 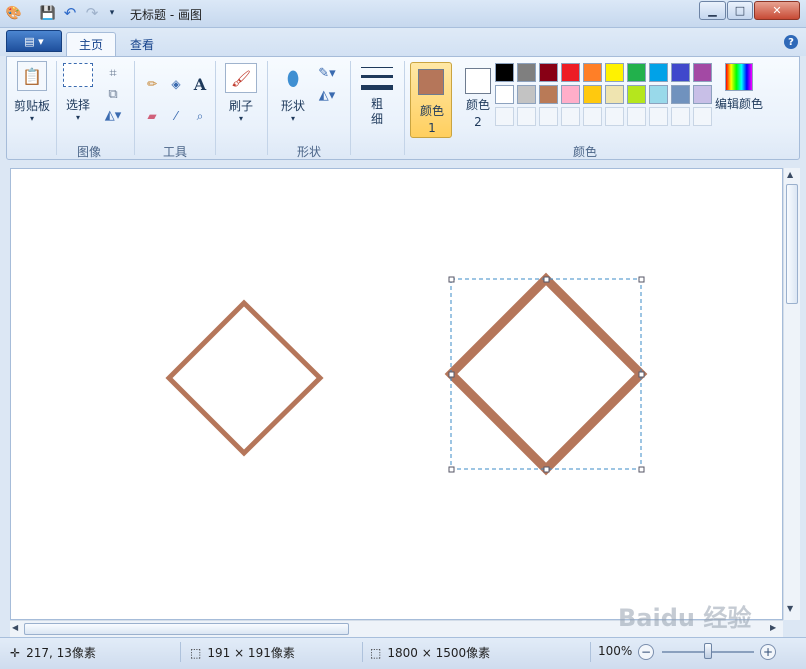 I want to click on minimize-button: ▁, so click(x=712, y=10).